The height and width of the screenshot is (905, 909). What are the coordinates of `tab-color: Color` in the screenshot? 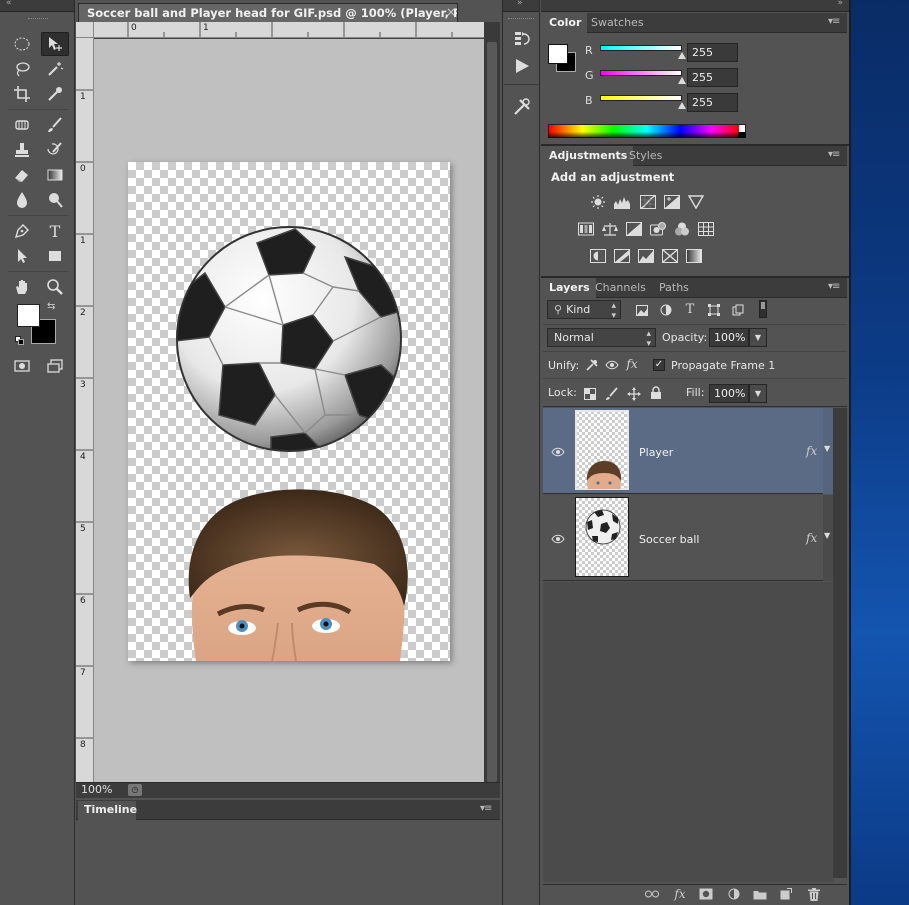 It's located at (565, 23).